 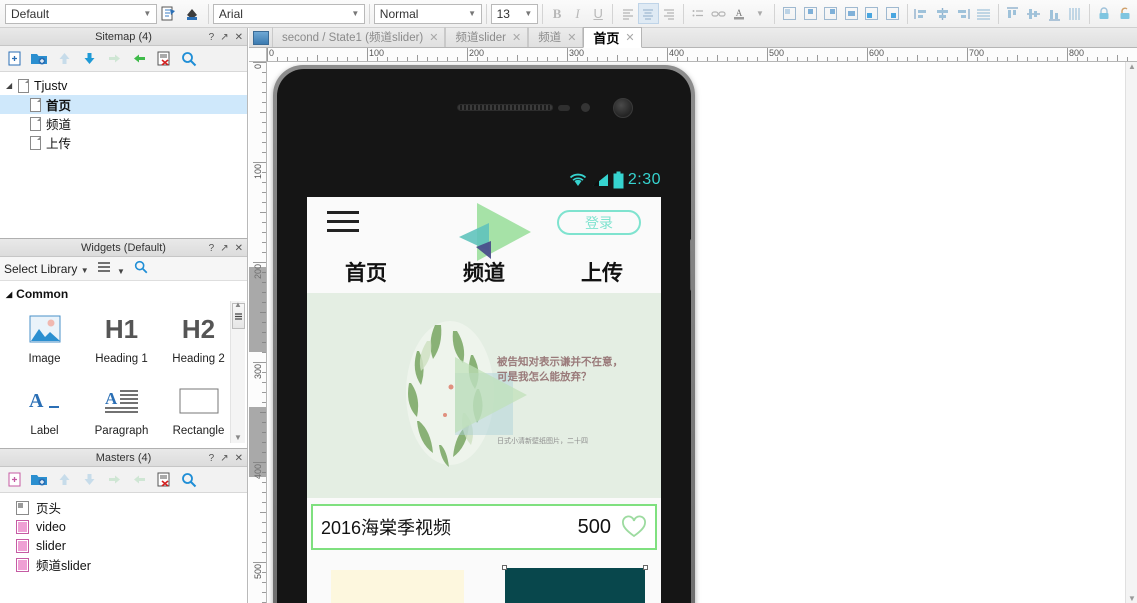 What do you see at coordinates (1131, 332) in the screenshot?
I see `canvas-vertical-scrollbar: ▲ ▼` at bounding box center [1131, 332].